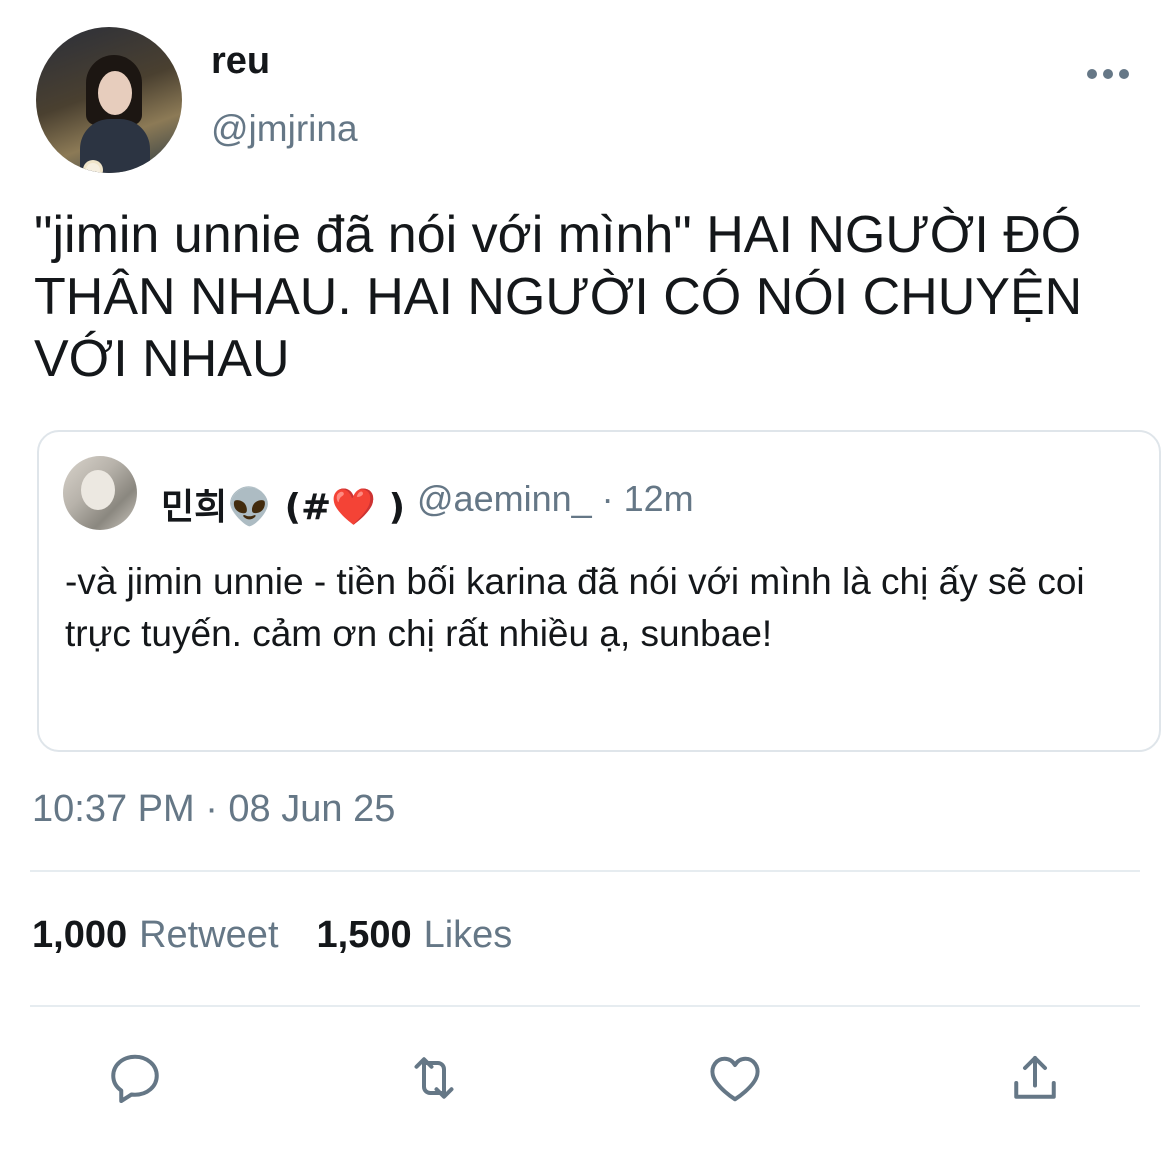 The height and width of the screenshot is (1170, 1170). What do you see at coordinates (283, 507) in the screenshot?
I see `quoted-author-name: 민희👽 (#❤️ )` at bounding box center [283, 507].